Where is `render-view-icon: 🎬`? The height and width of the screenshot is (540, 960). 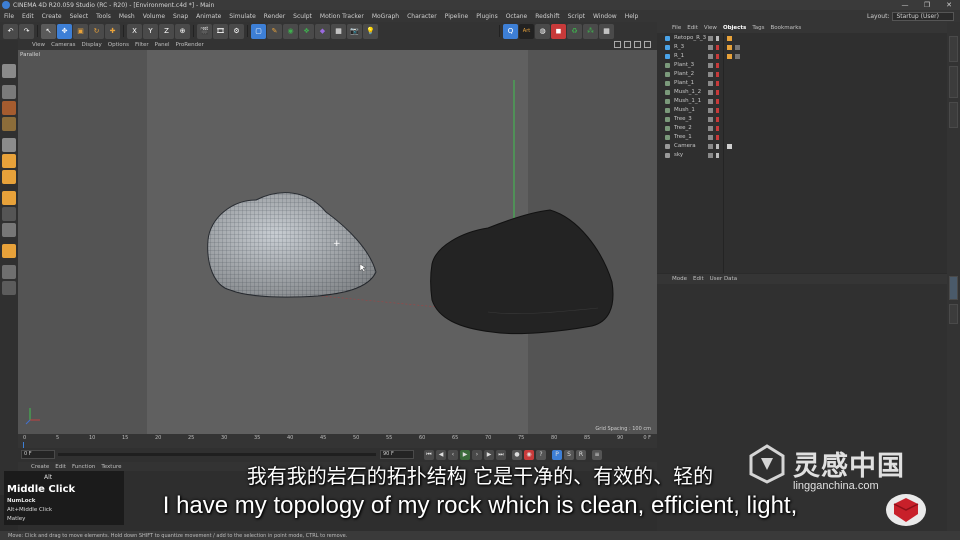
render-view-icon: 🎬 is located at coordinates (204, 31).